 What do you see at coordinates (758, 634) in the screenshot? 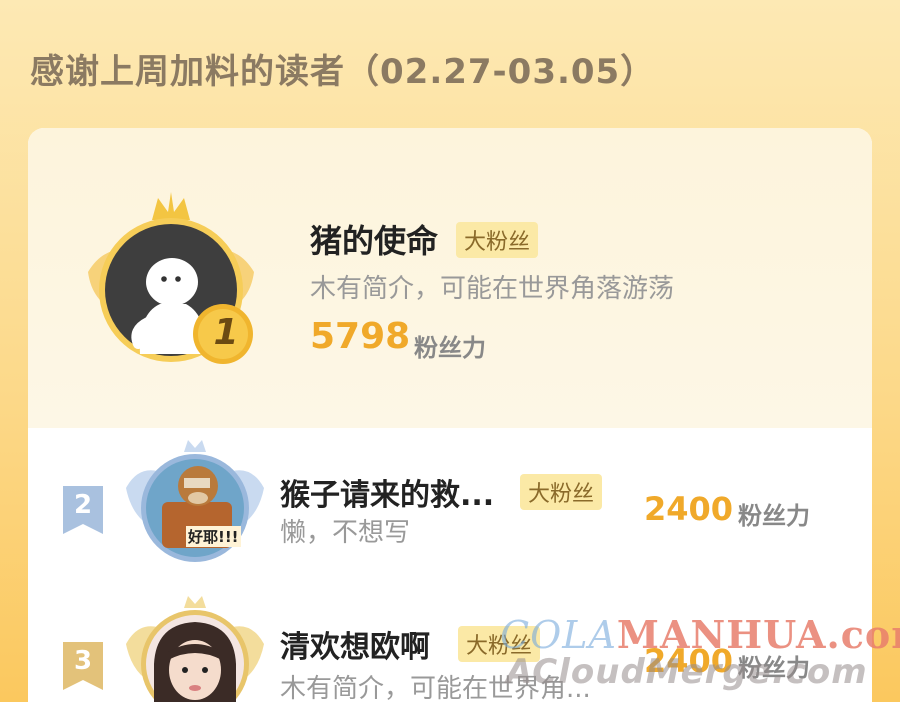
I see `watermark-suffix: MANHUA.com` at bounding box center [758, 634].